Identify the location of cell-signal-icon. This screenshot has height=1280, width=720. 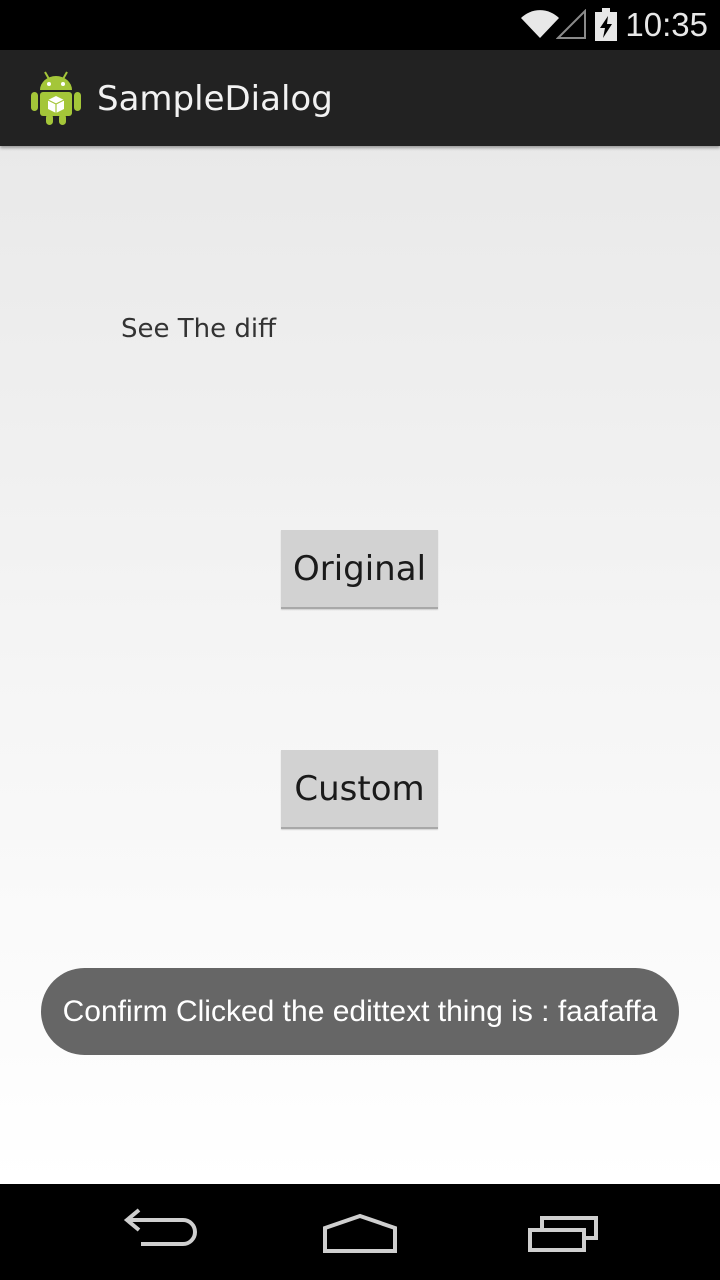
(571, 24).